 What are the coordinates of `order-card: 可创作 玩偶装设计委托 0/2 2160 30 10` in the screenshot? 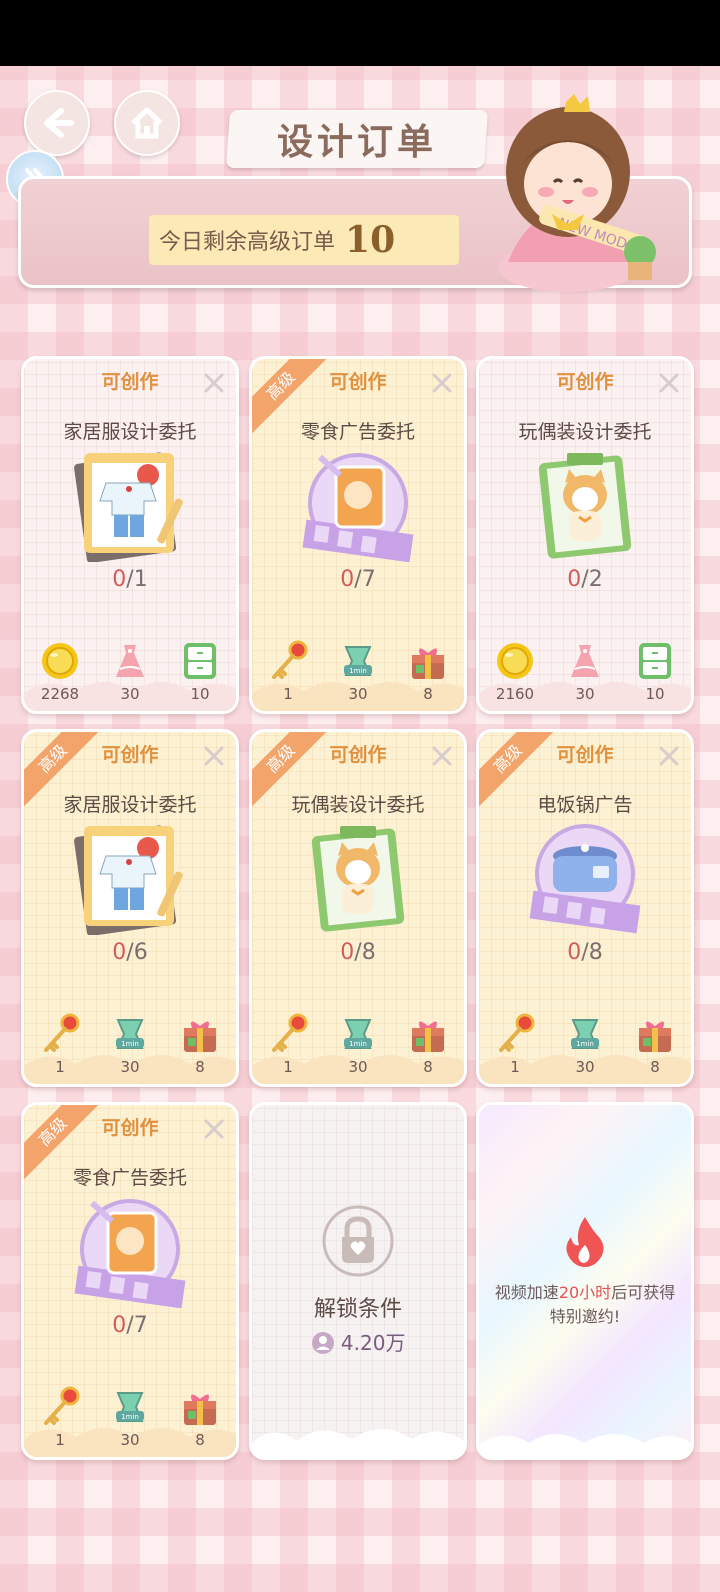 It's located at (585, 535).